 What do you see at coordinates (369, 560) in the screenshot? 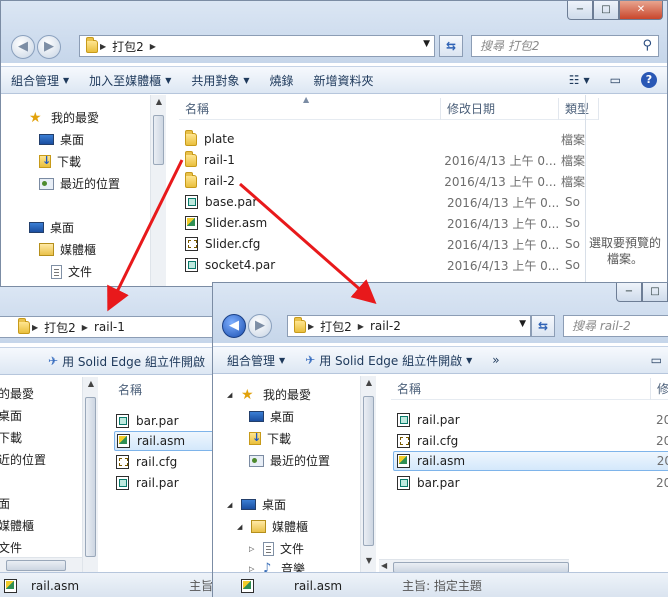
I see `scroll-down-icon: ▼` at bounding box center [369, 560].